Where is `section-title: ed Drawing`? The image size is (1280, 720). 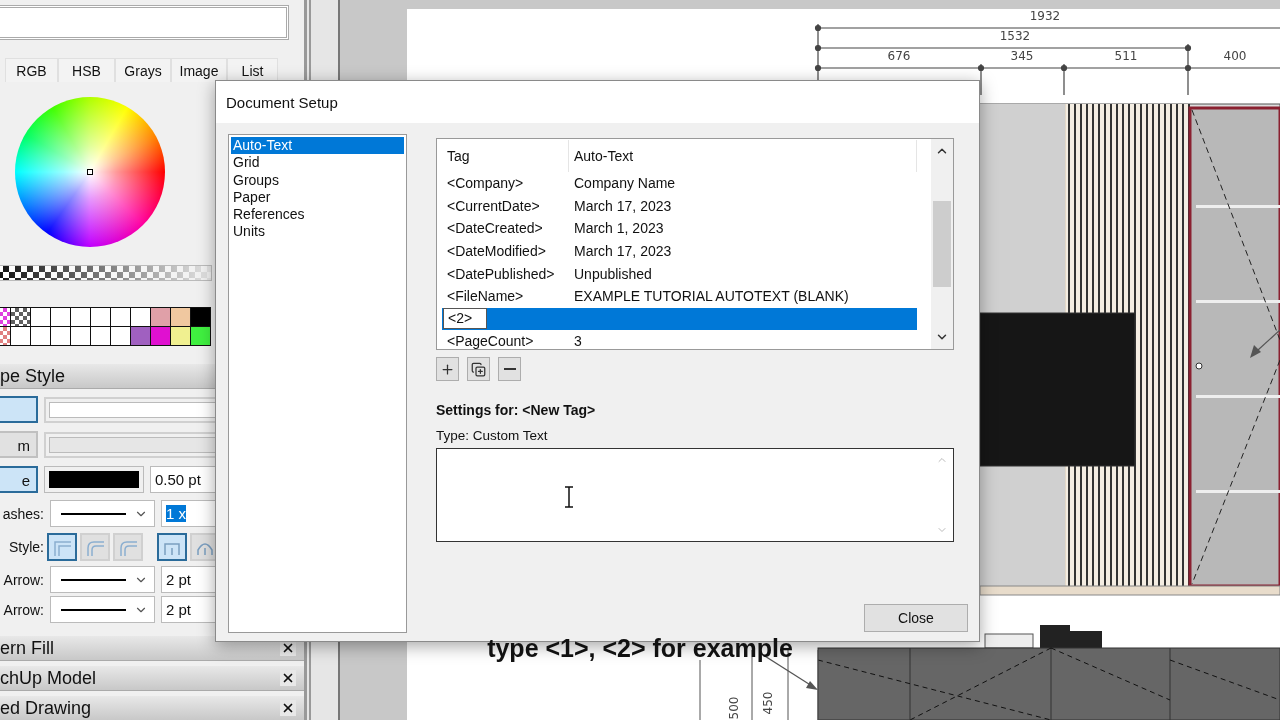 section-title: ed Drawing is located at coordinates (46, 708).